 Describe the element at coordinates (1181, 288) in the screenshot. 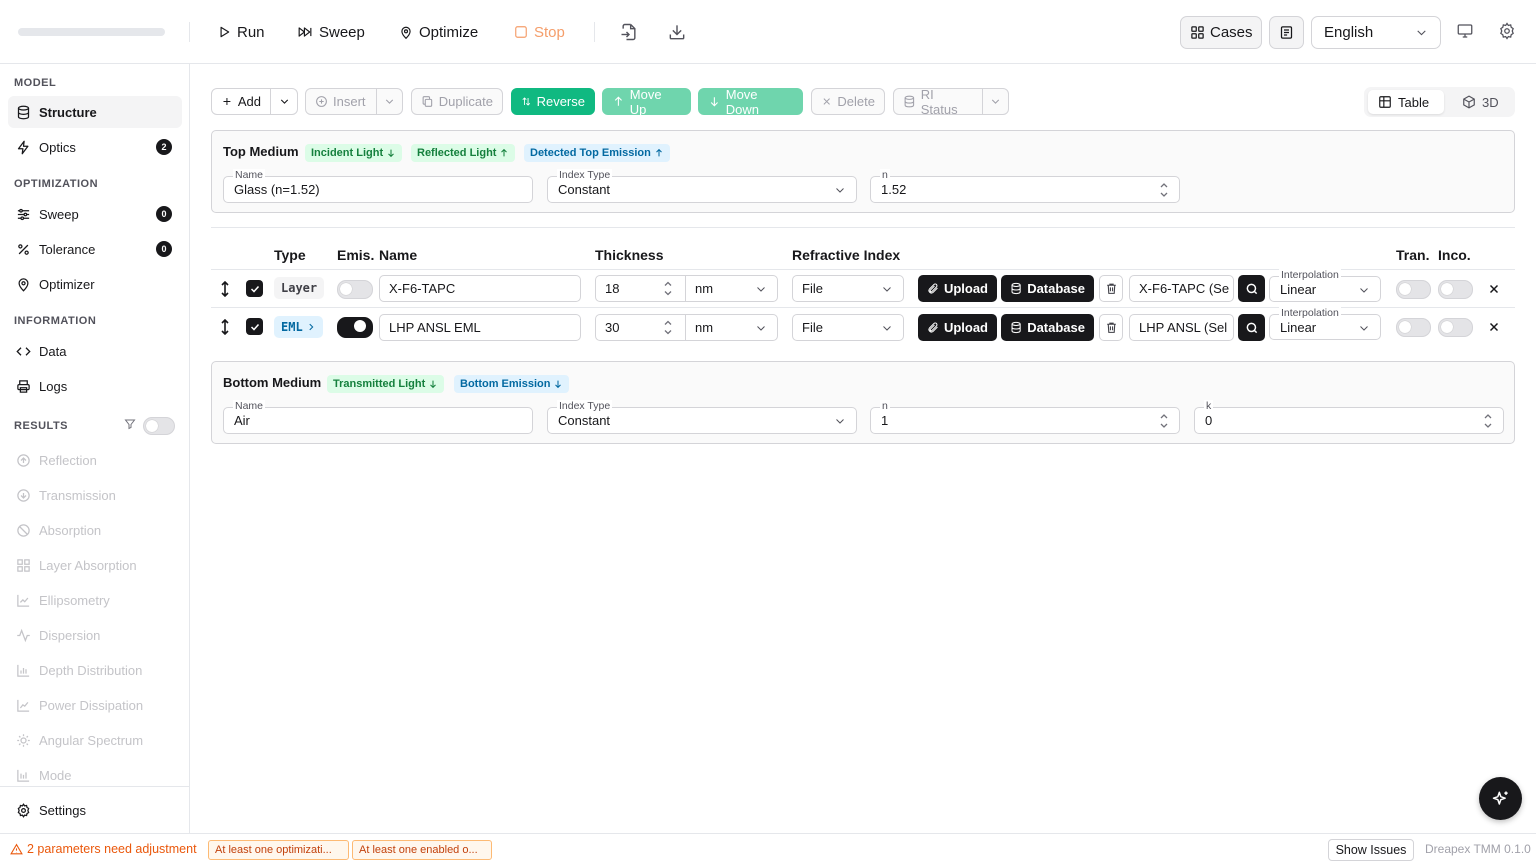

I see `material-name-field: X-F6-TAPC (Se` at that location.